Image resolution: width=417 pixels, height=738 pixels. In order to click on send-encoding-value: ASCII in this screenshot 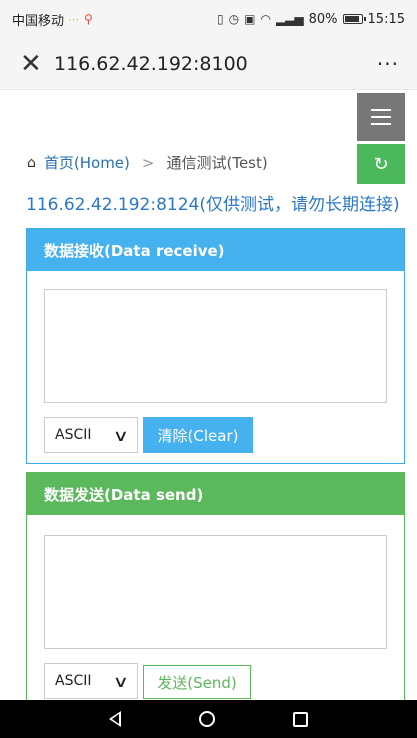, I will do `click(73, 681)`.